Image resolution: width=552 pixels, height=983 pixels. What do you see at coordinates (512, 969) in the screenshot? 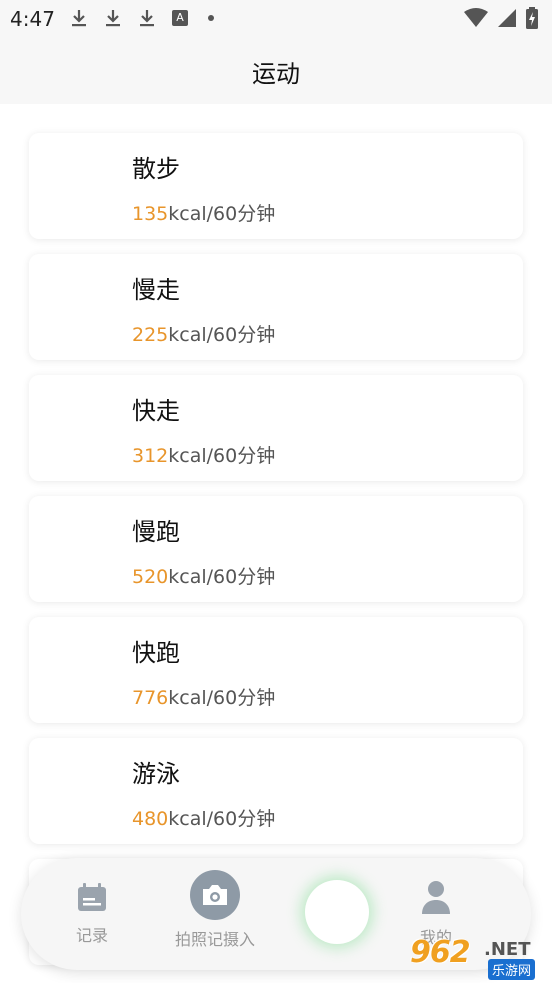
I see `watermark-logo-site: 乐游网` at bounding box center [512, 969].